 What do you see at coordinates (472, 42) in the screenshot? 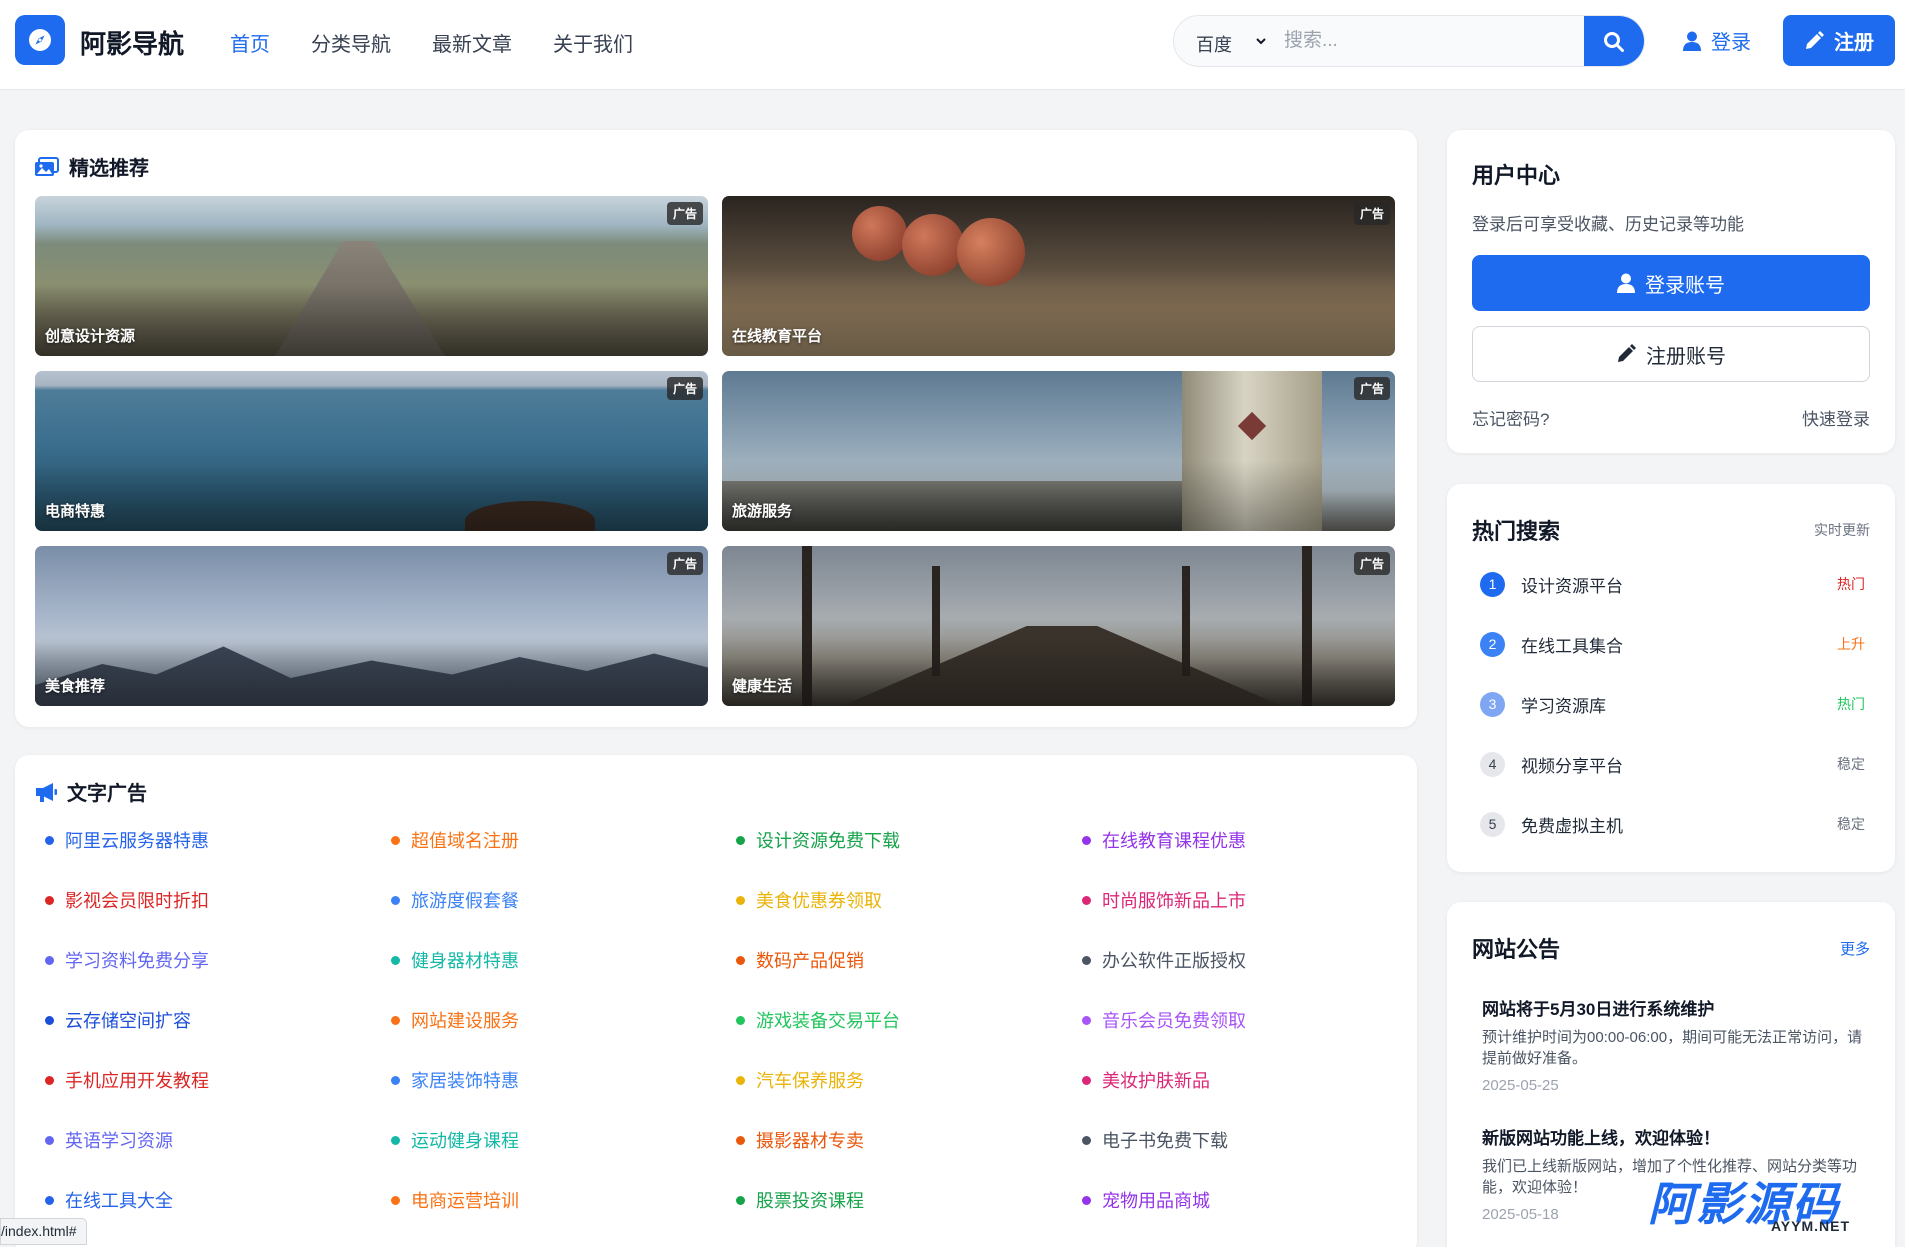
I see `nav-latest-articles: 最新文章` at bounding box center [472, 42].